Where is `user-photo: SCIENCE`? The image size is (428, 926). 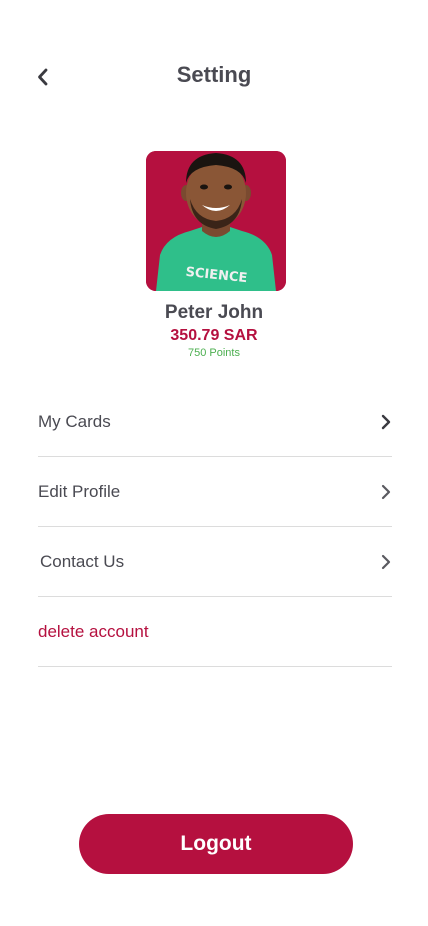 user-photo: SCIENCE is located at coordinates (216, 221).